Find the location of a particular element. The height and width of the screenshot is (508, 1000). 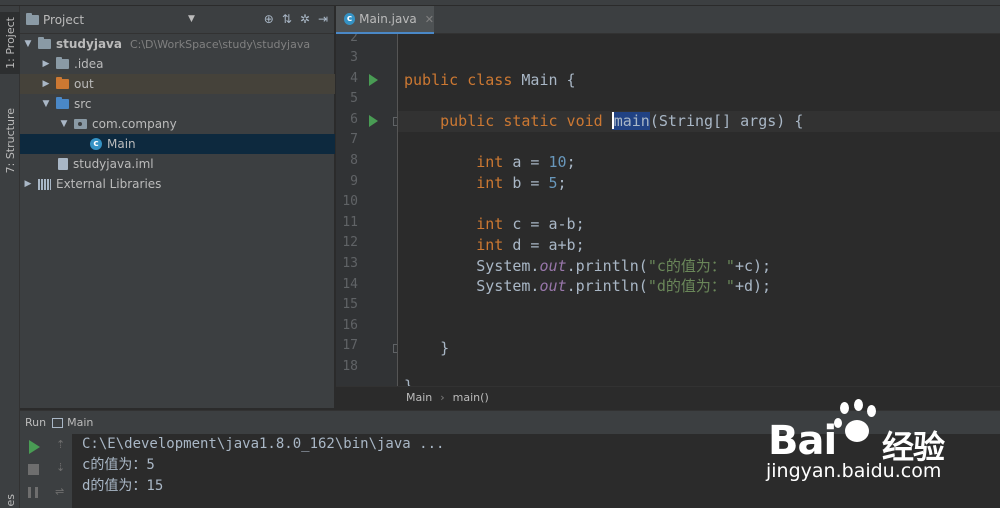

run-toolbar: ⇡ ⇣ ⇌ is located at coordinates (46, 471).